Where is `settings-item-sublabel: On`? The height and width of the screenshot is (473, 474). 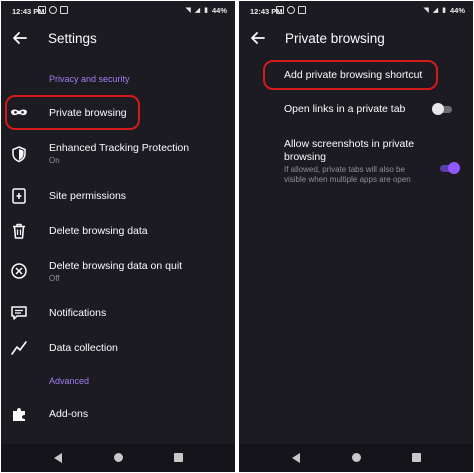 settings-item-sublabel: On is located at coordinates (54, 160).